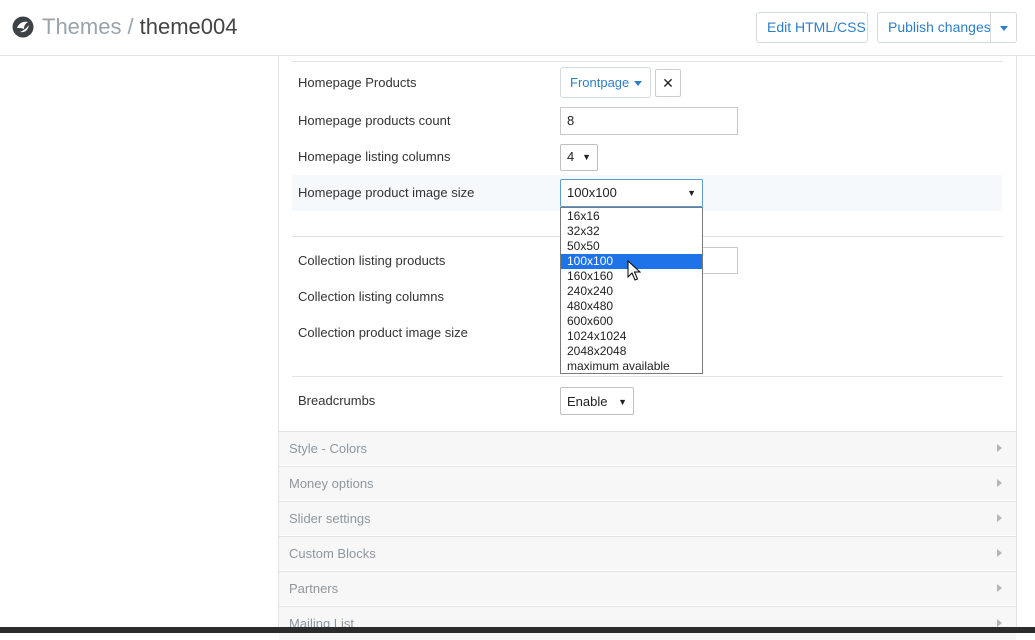 This screenshot has width=1035, height=640. What do you see at coordinates (332, 553) in the screenshot?
I see `section-title: Custom Blocks` at bounding box center [332, 553].